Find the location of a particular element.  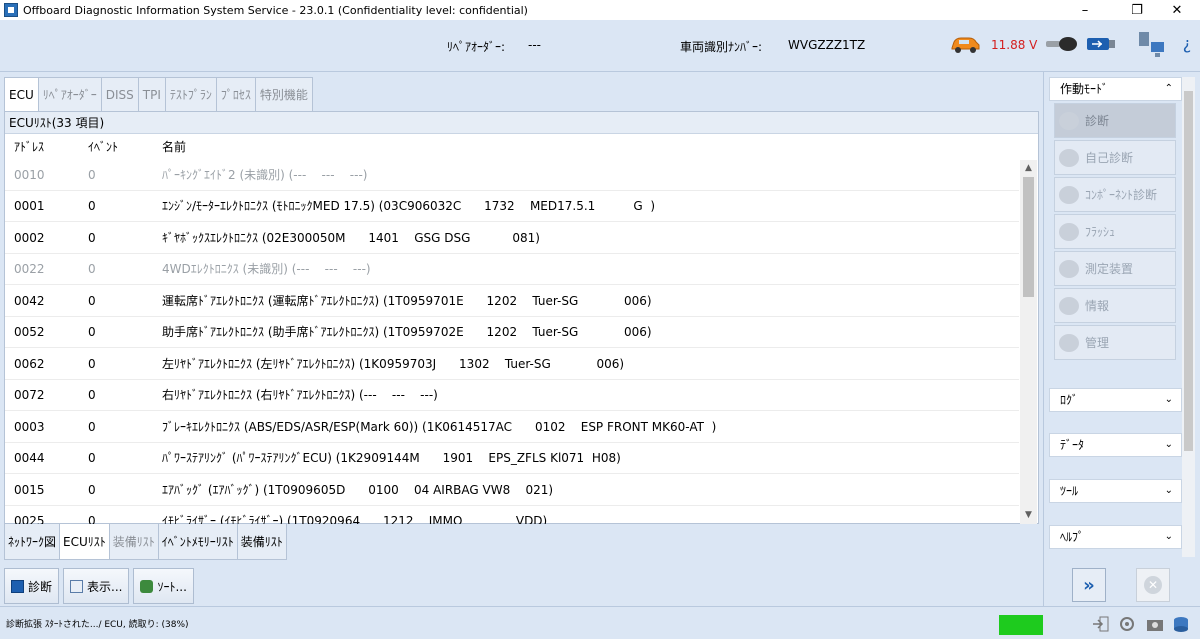

self-diagnosis-icon is located at coordinates (1069, 157).